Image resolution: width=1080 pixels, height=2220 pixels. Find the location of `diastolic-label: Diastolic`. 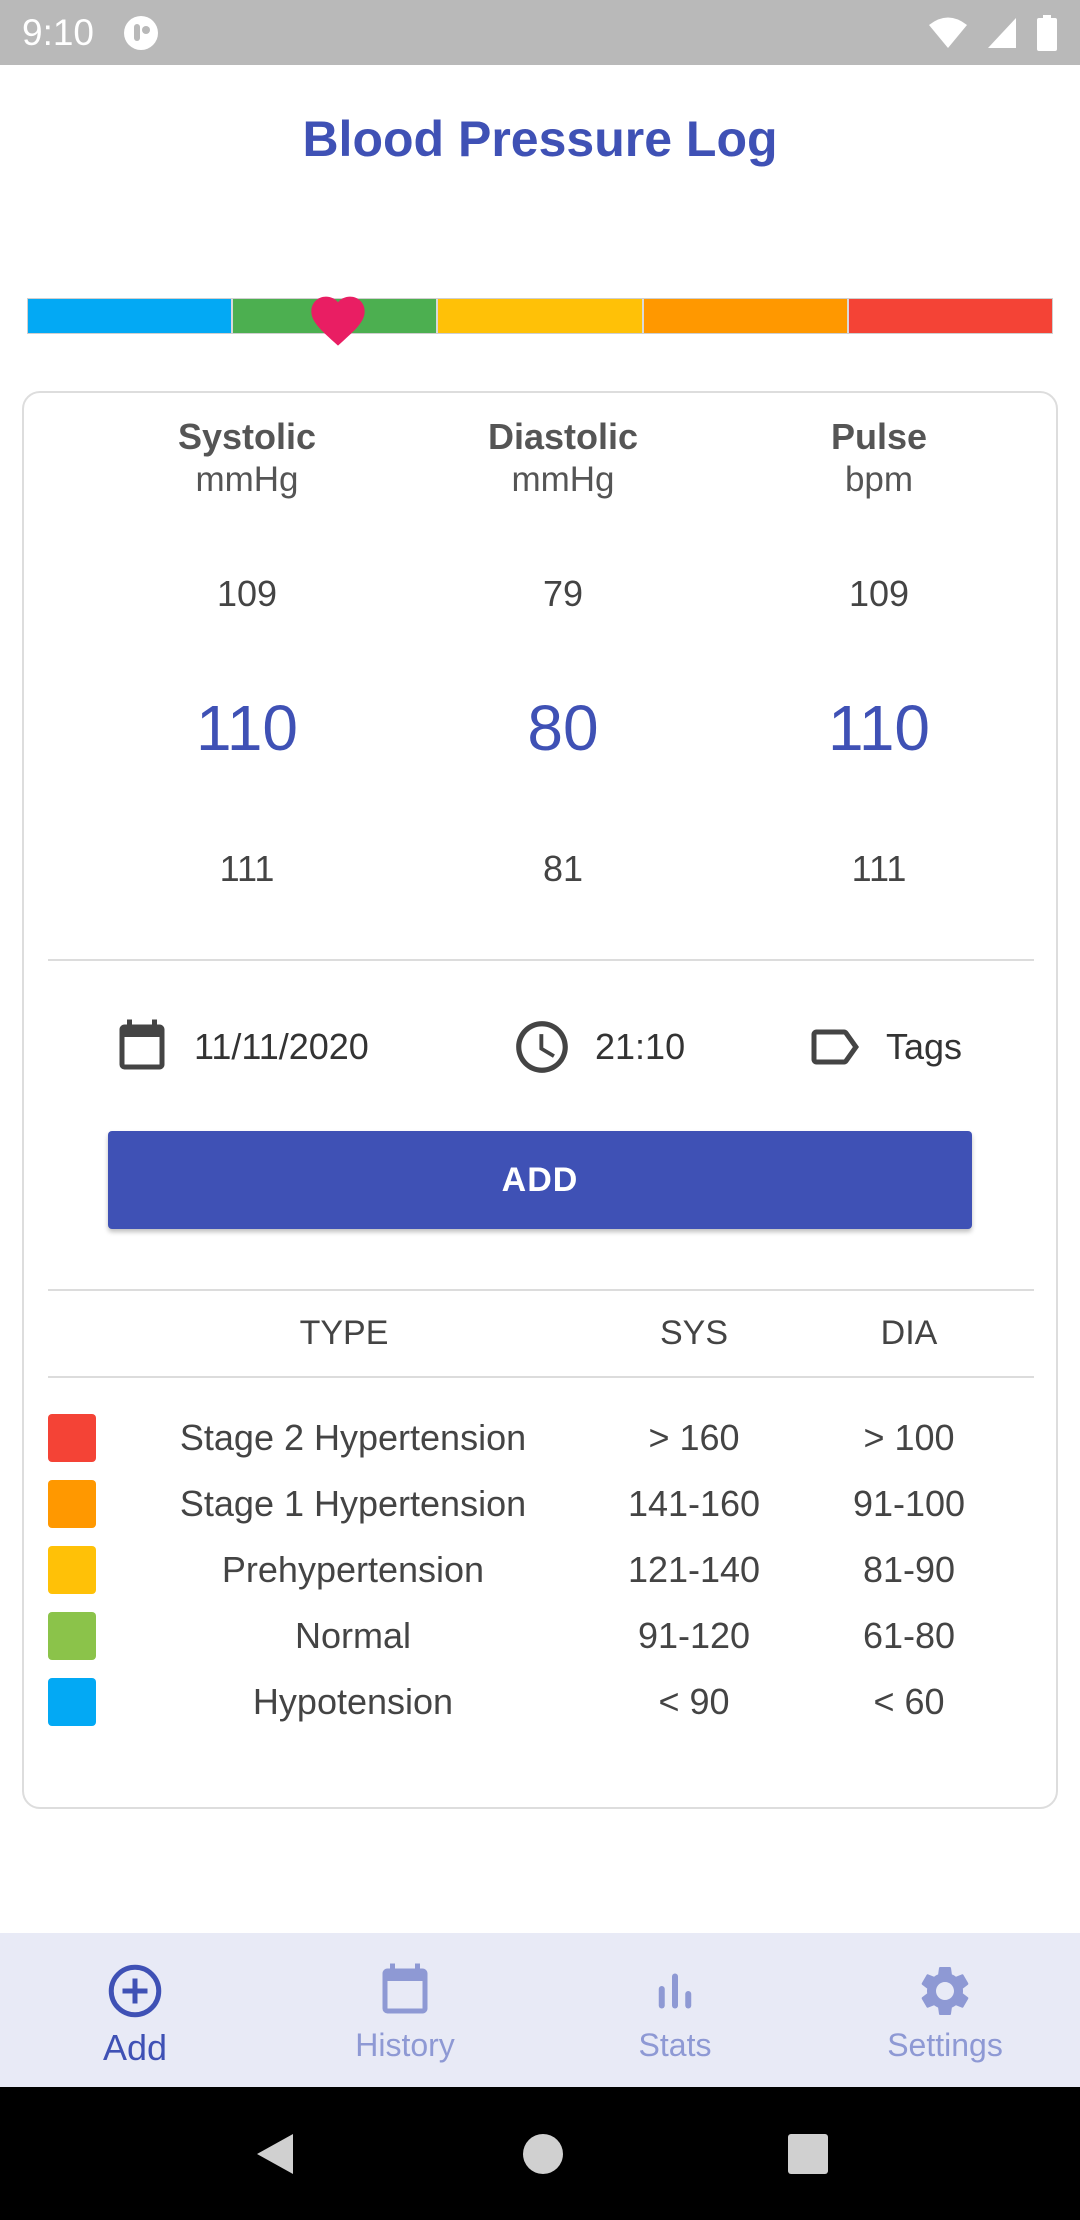

diastolic-label: Diastolic is located at coordinates (563, 436).